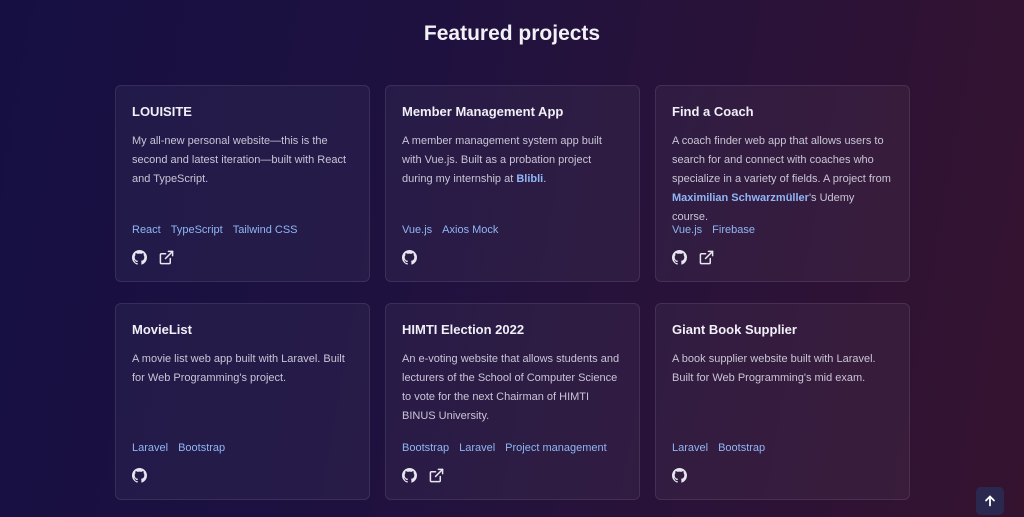 This screenshot has height=517, width=1024. I want to click on tech-tags: Bootstrap Laravel Project management, so click(504, 448).